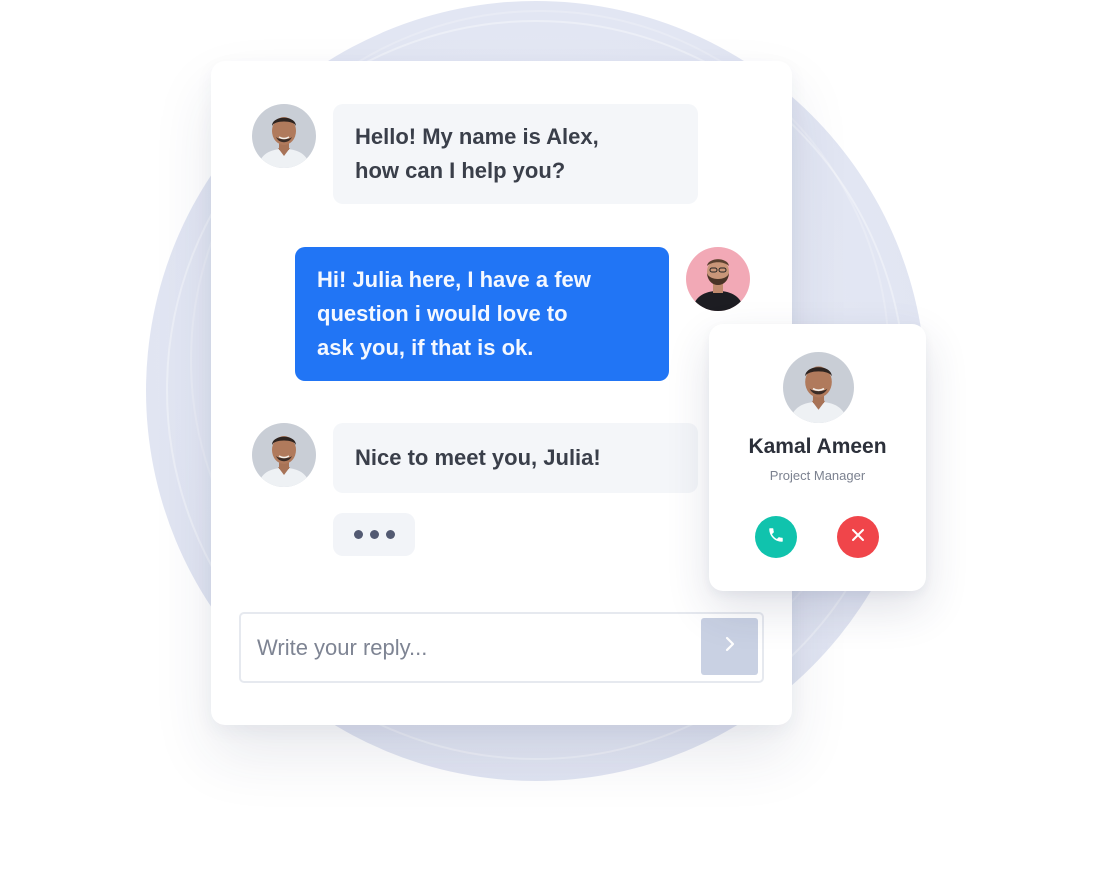 The image size is (1119, 890). I want to click on typing-indicator, so click(374, 534).